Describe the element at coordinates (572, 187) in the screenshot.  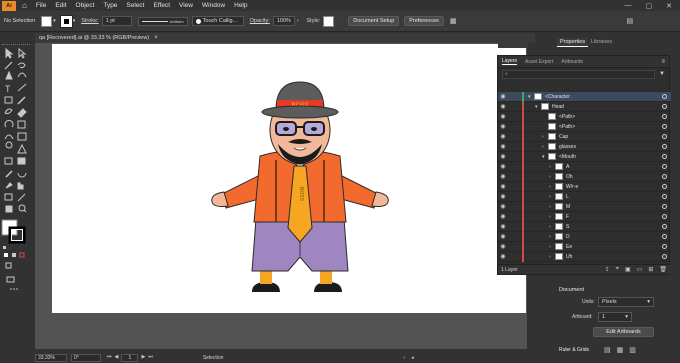
I see `layer-name: W/r-e` at that location.